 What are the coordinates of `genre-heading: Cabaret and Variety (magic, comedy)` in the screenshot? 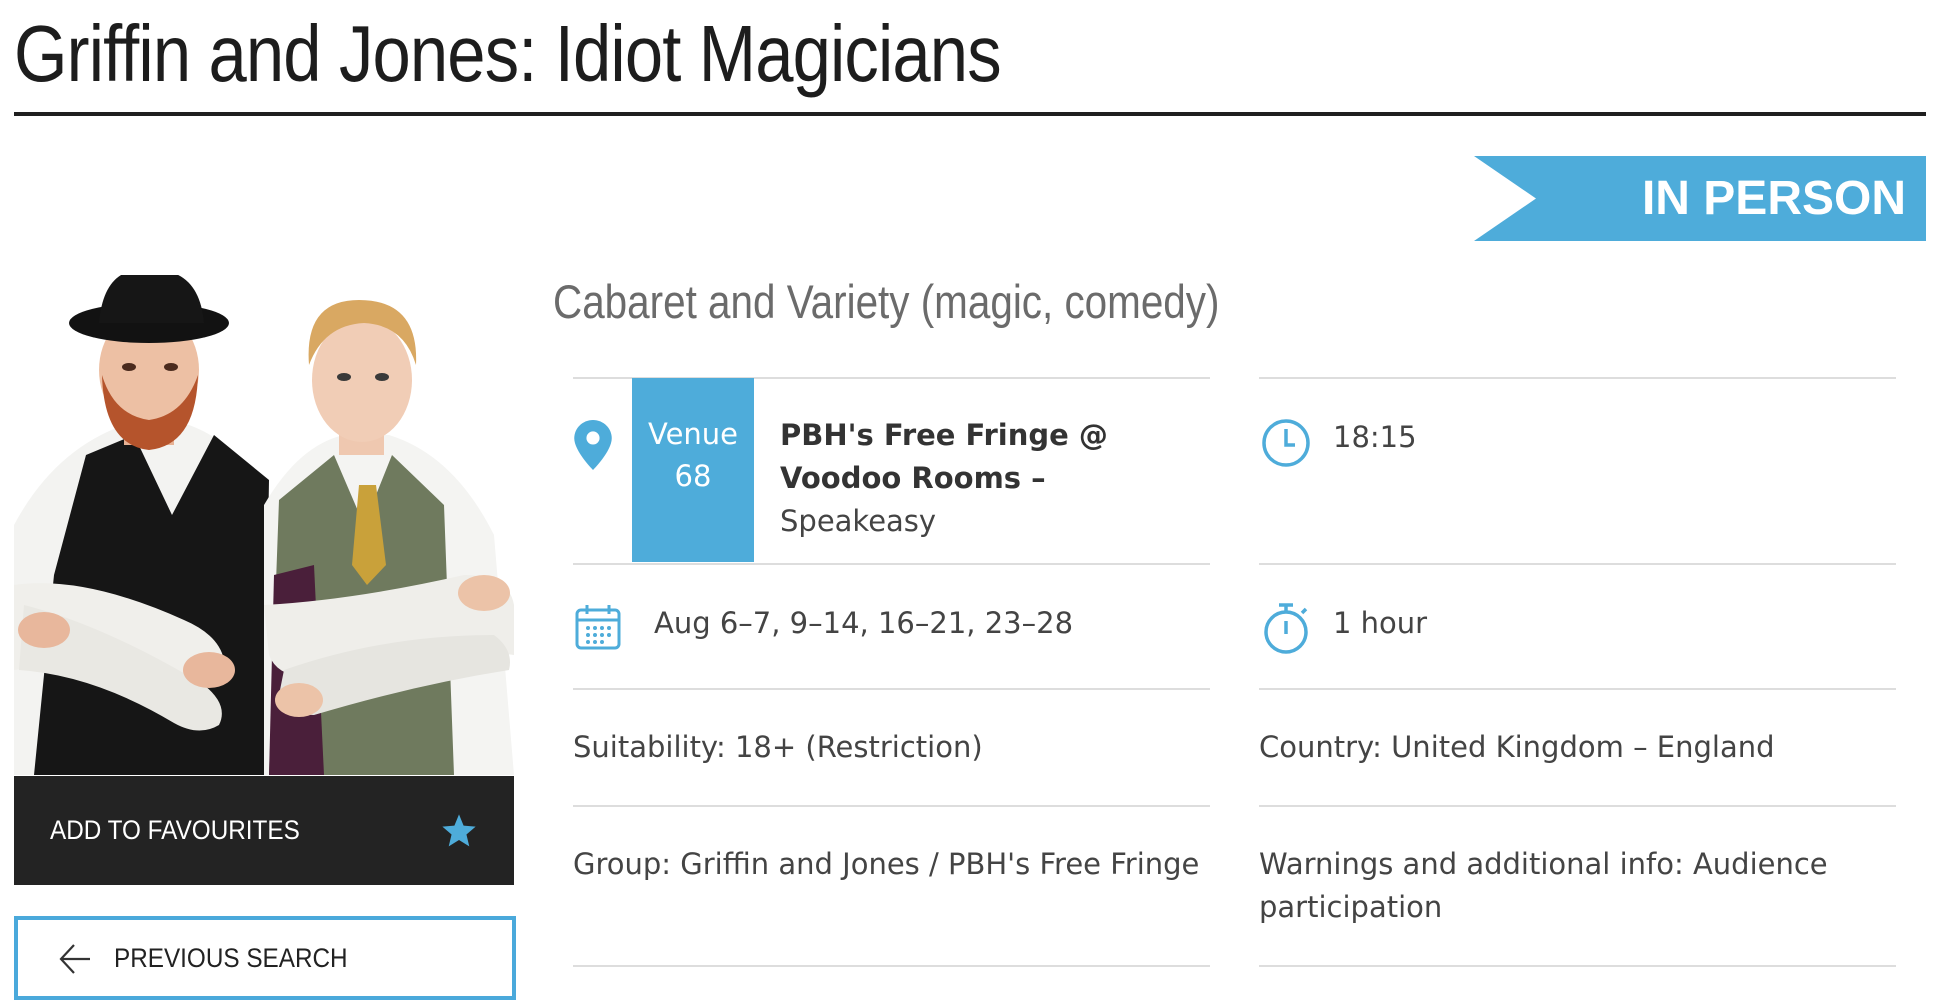 It's located at (886, 301).